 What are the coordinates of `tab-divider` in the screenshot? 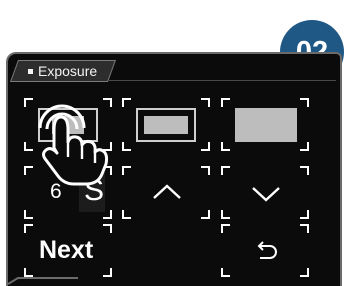 It's located at (222, 80).